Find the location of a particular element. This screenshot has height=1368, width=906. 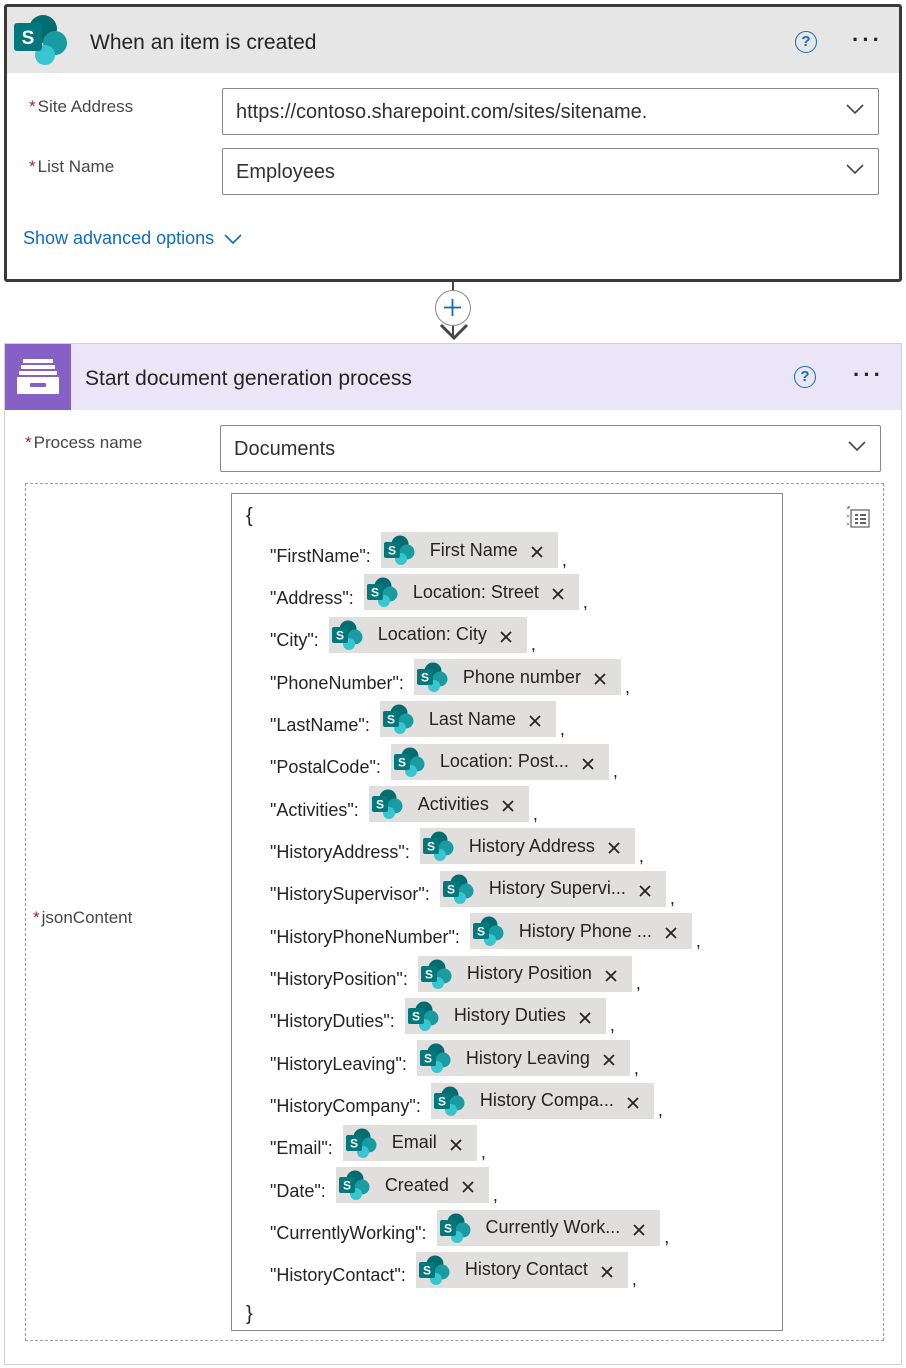

show-advanced-options-link: Show advanced options is located at coordinates (118, 238).